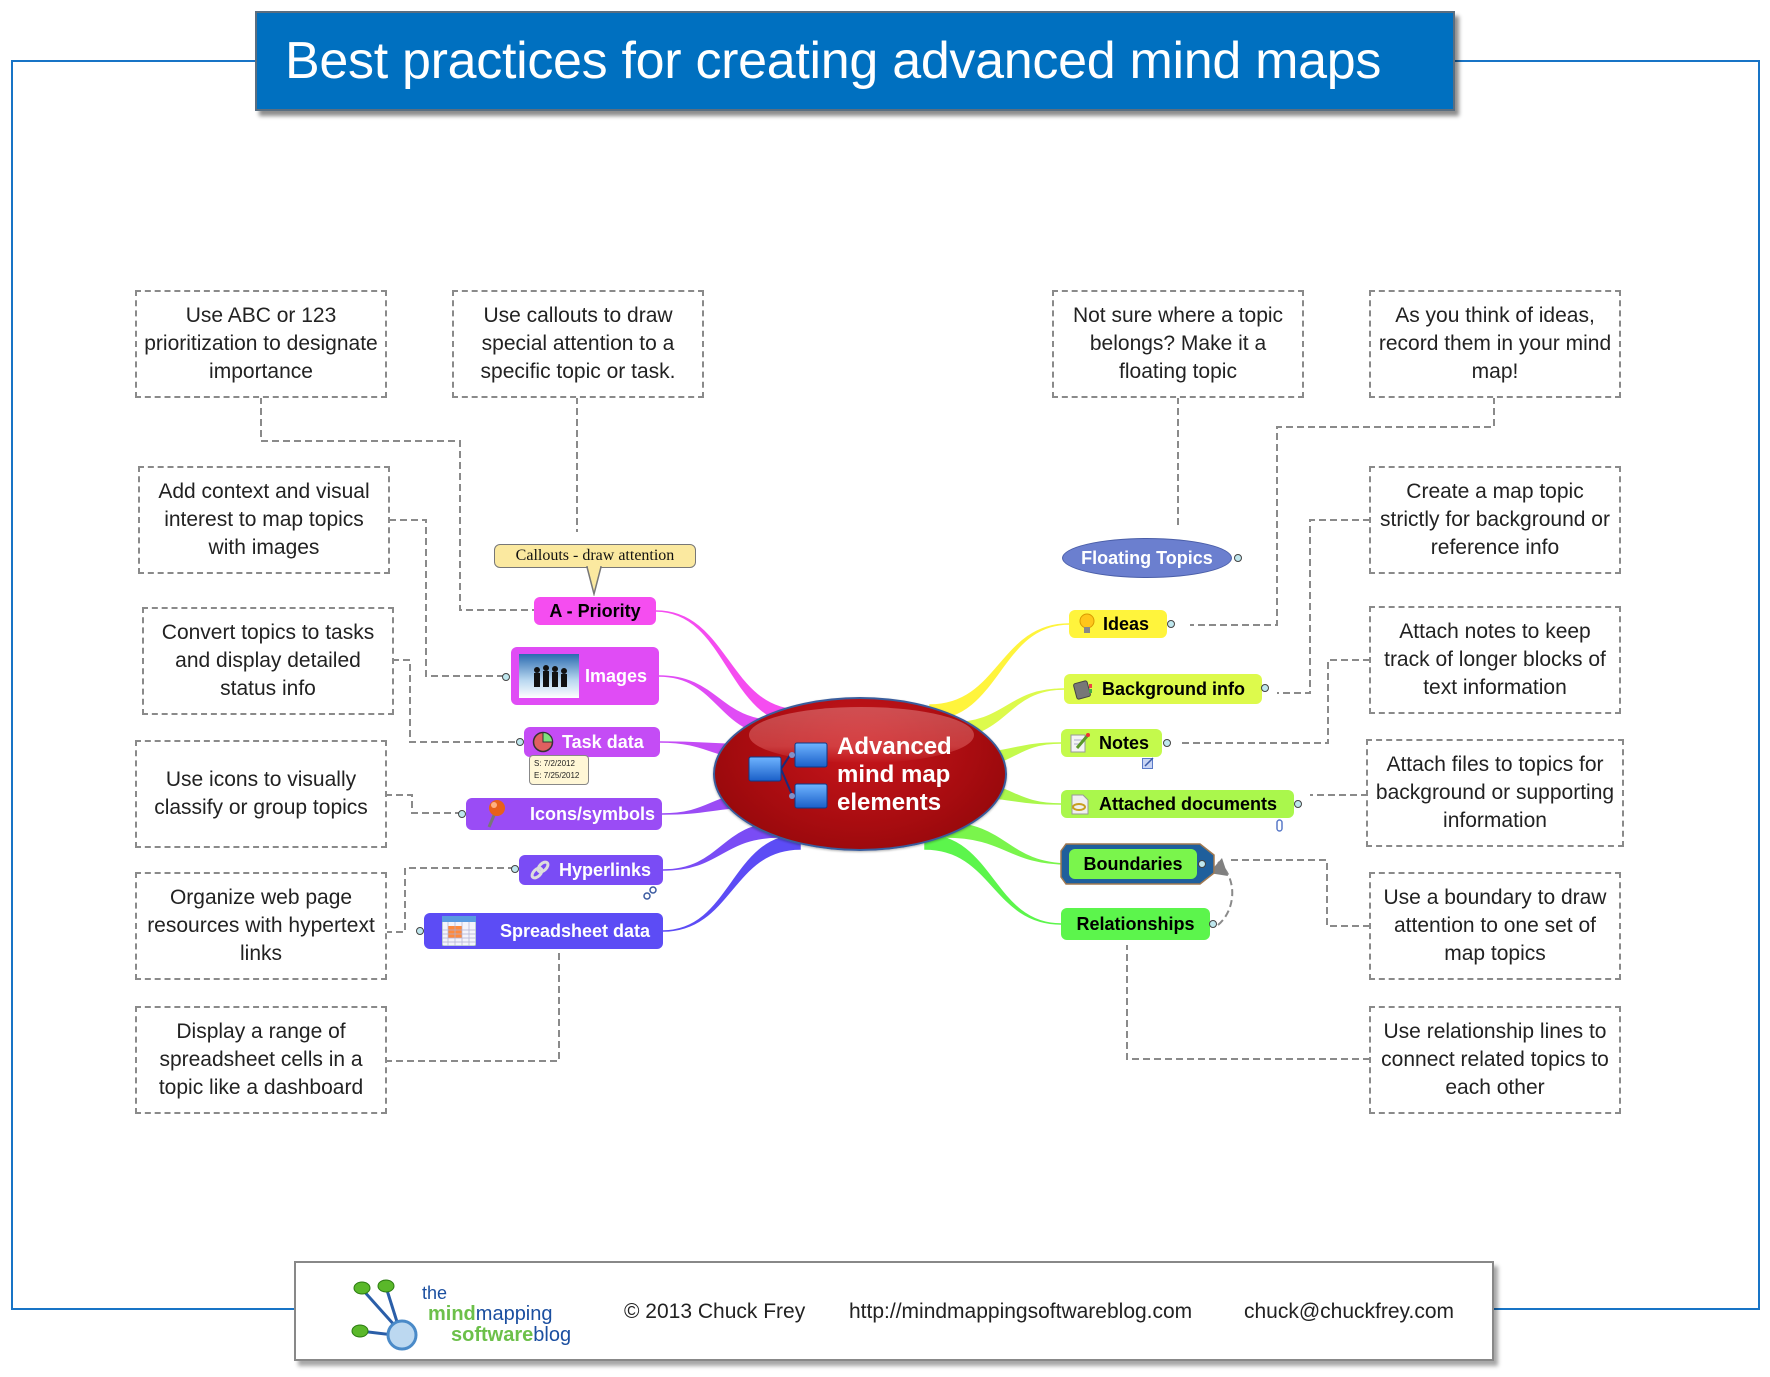  I want to click on logo-mind: mind, so click(452, 1314).